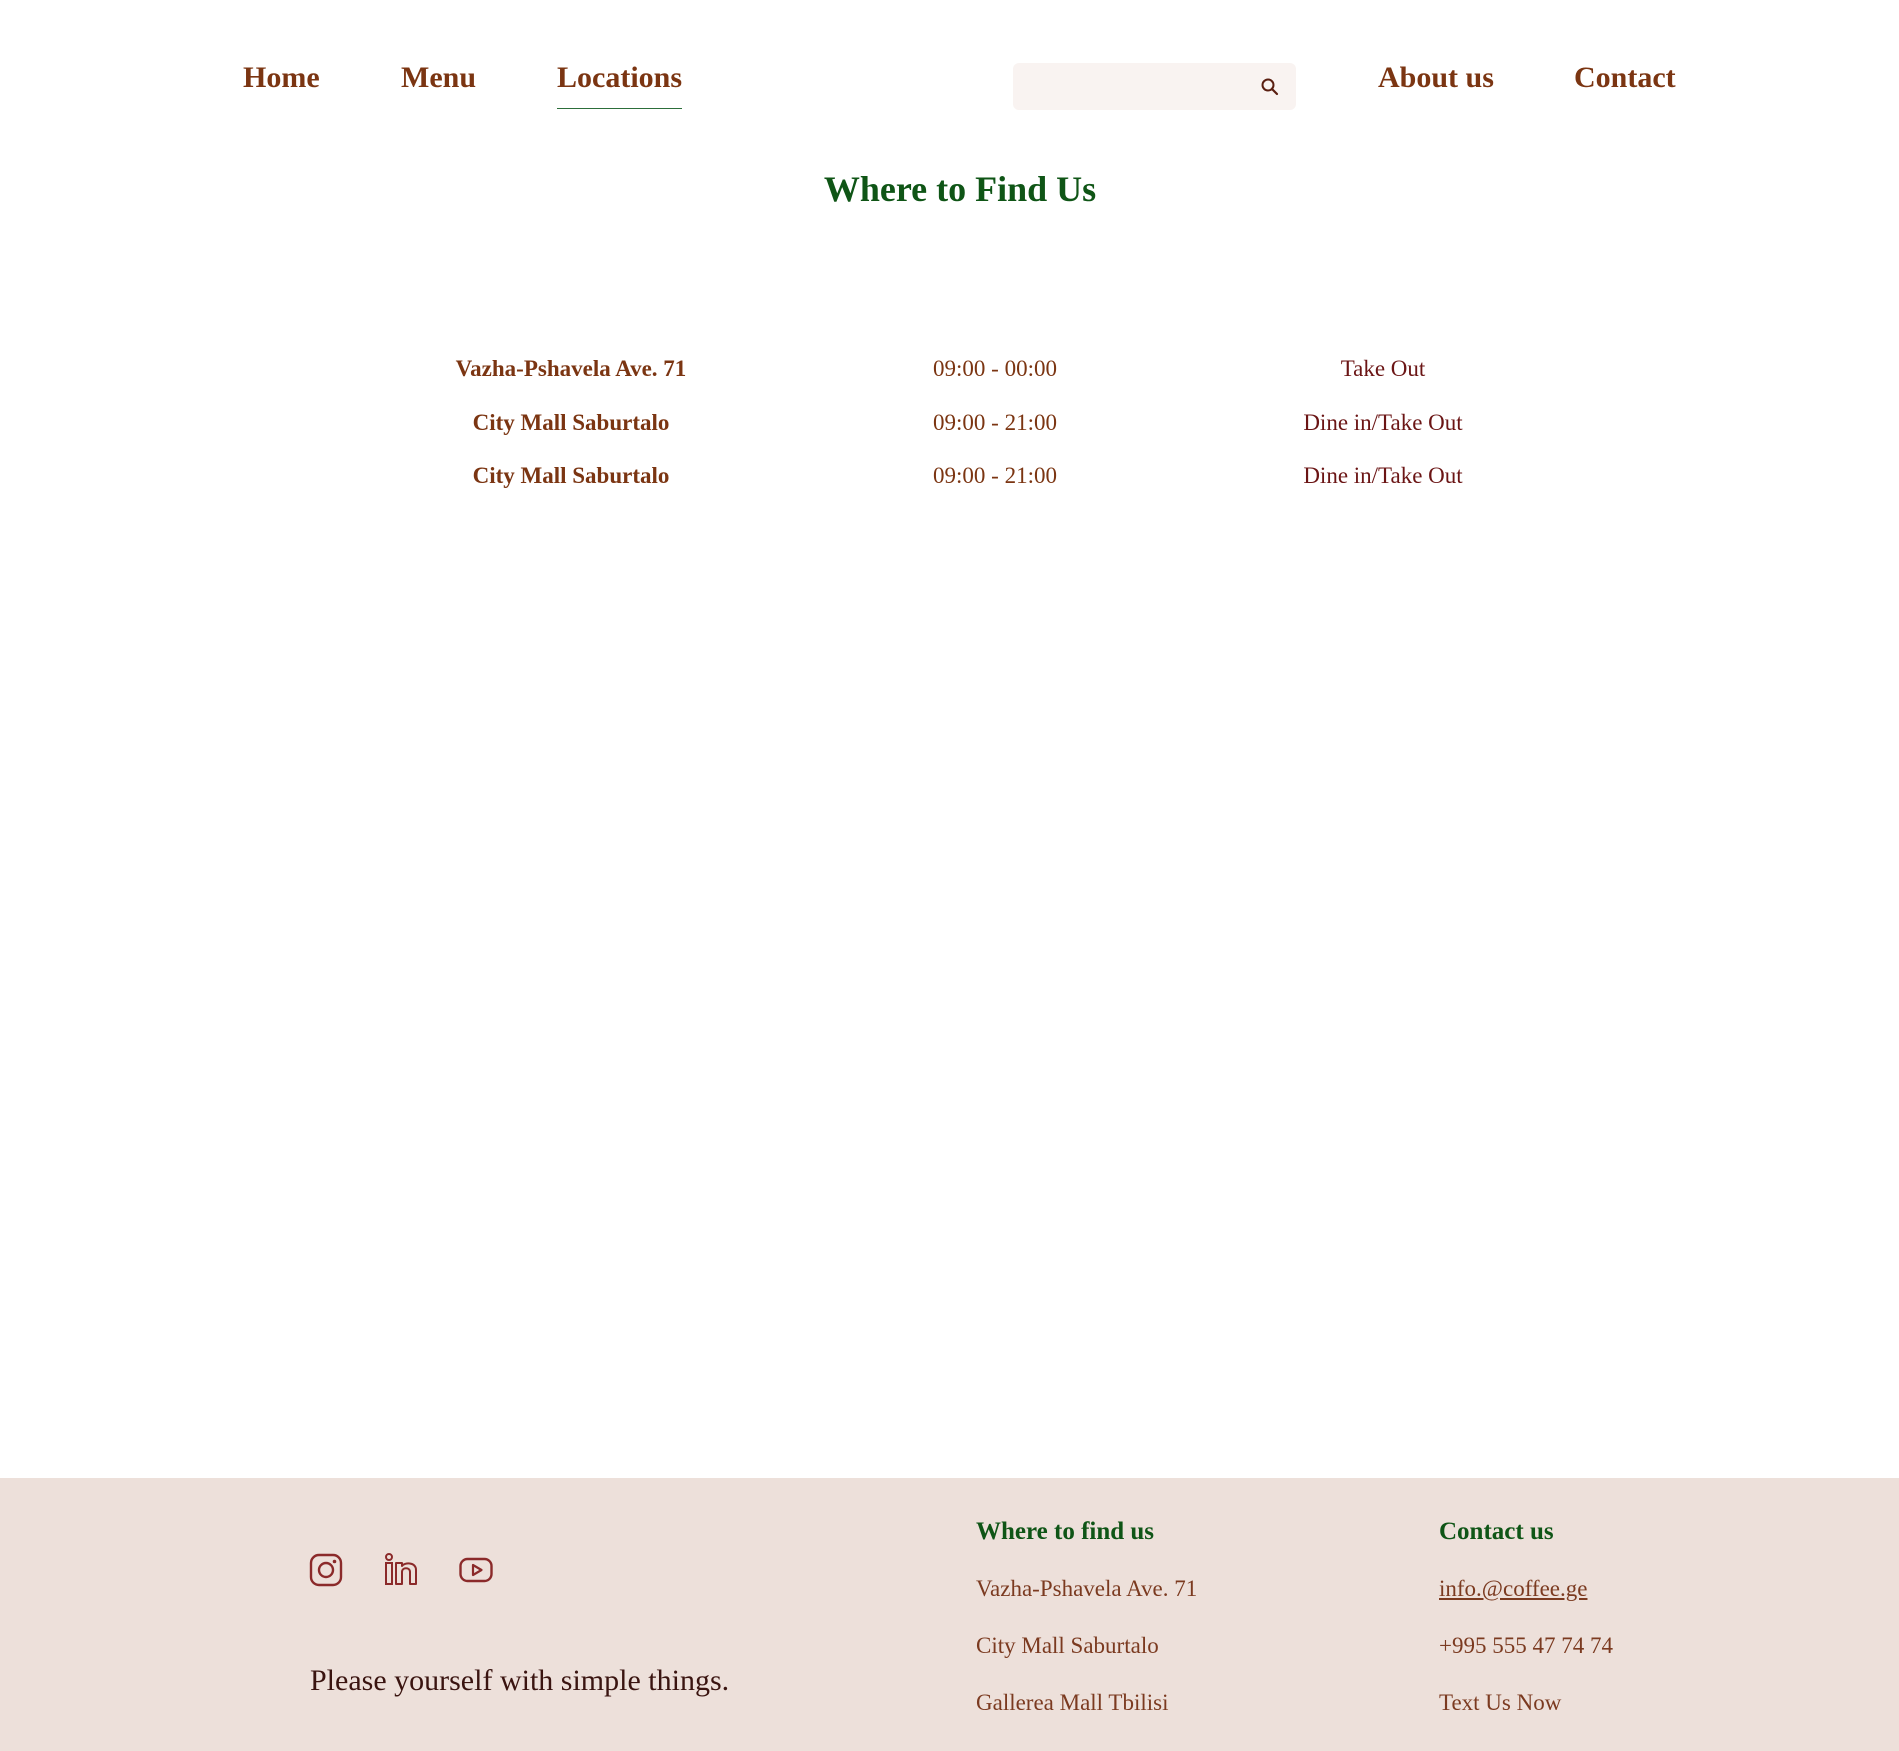  Describe the element at coordinates (438, 78) in the screenshot. I see `nav-menu: Menu` at that location.